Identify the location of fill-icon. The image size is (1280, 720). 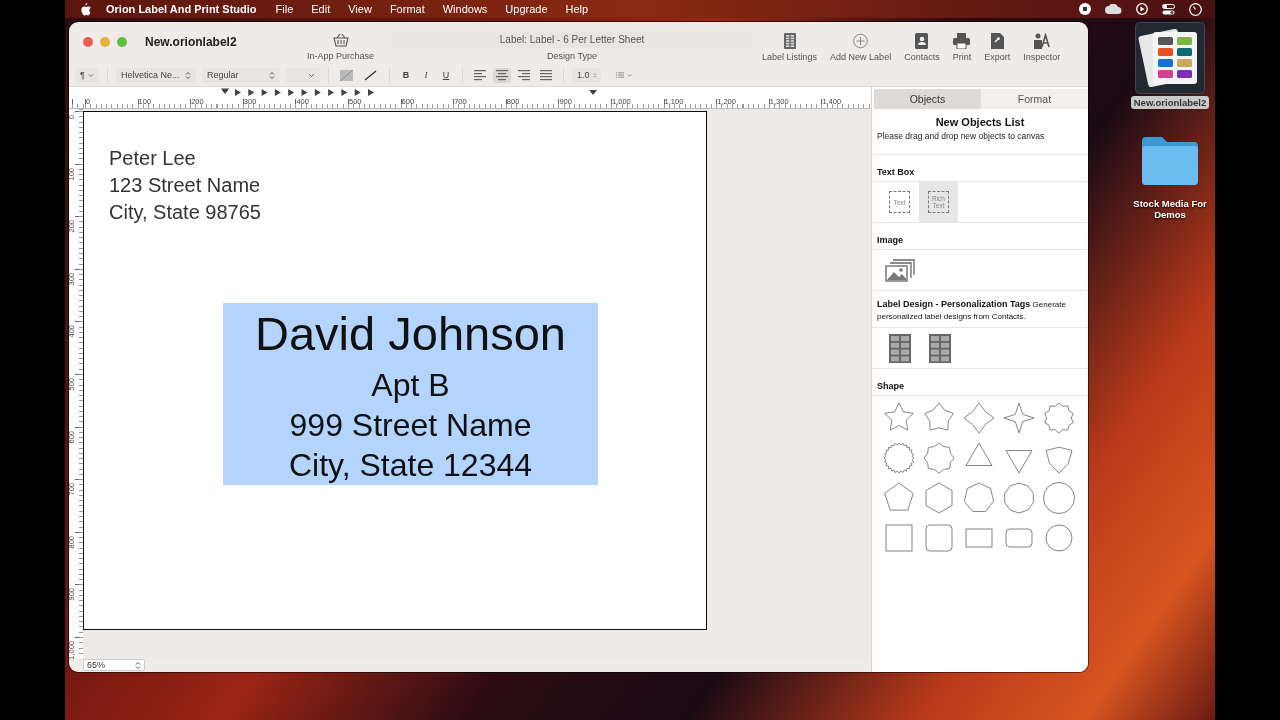
(346, 75).